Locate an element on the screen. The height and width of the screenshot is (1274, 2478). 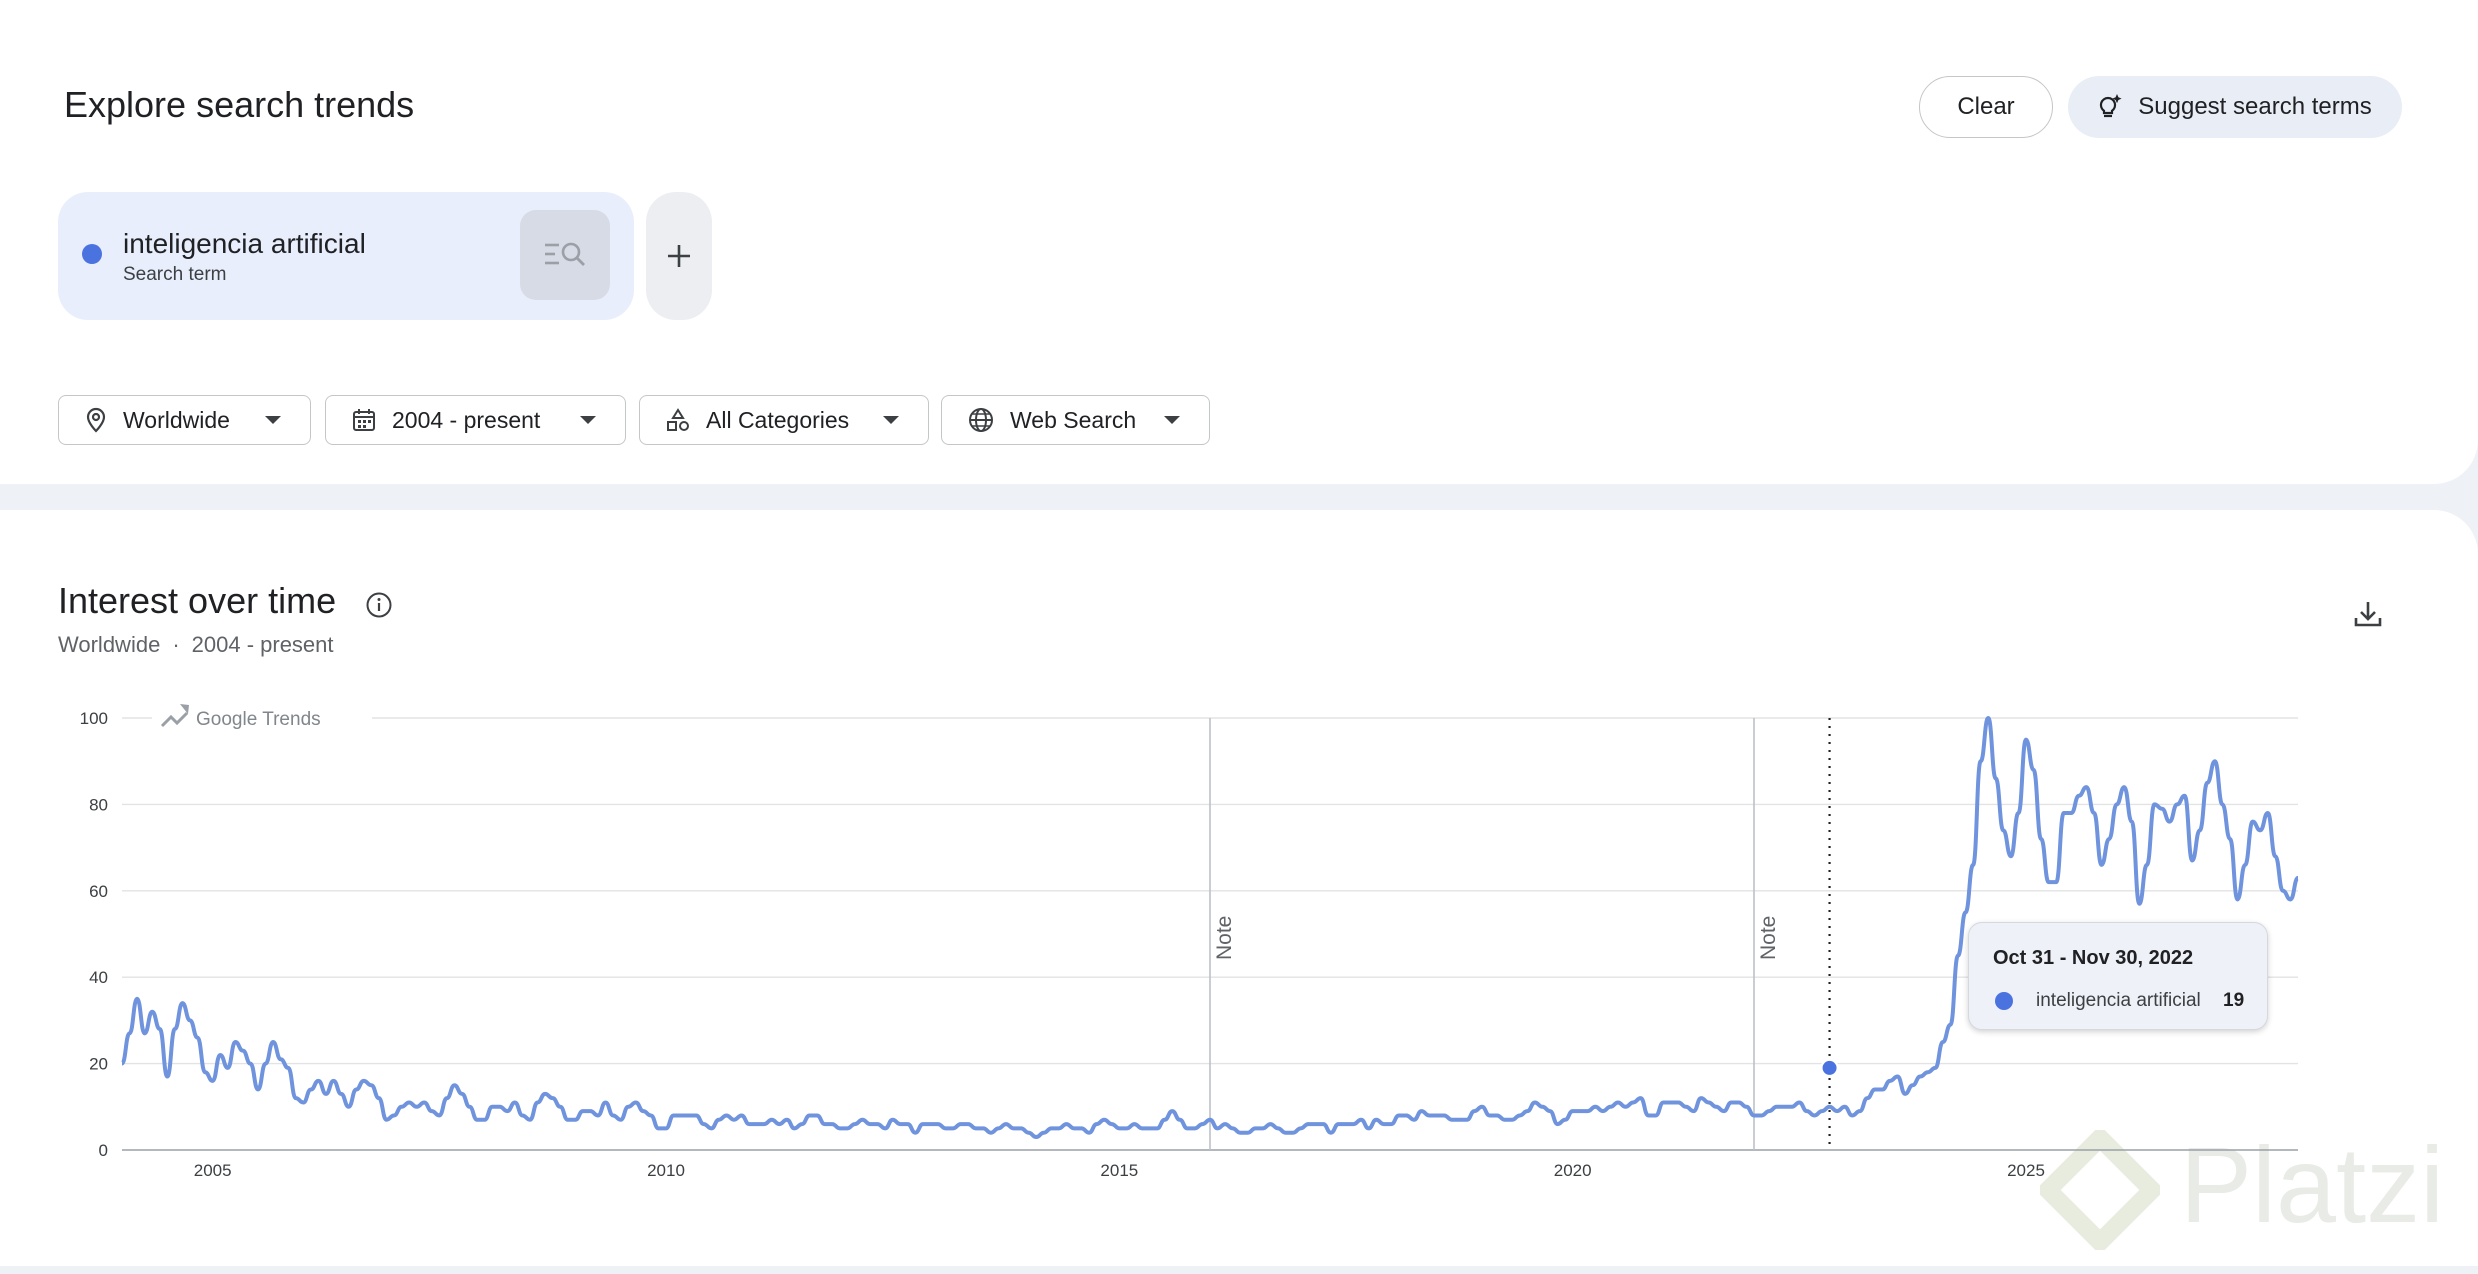
y-tick-label: 80 is located at coordinates (98, 804).